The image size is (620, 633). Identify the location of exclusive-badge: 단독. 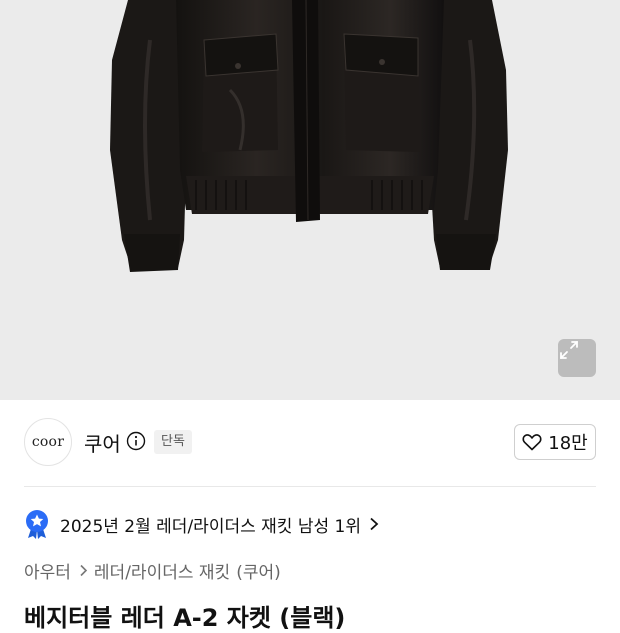
(173, 442).